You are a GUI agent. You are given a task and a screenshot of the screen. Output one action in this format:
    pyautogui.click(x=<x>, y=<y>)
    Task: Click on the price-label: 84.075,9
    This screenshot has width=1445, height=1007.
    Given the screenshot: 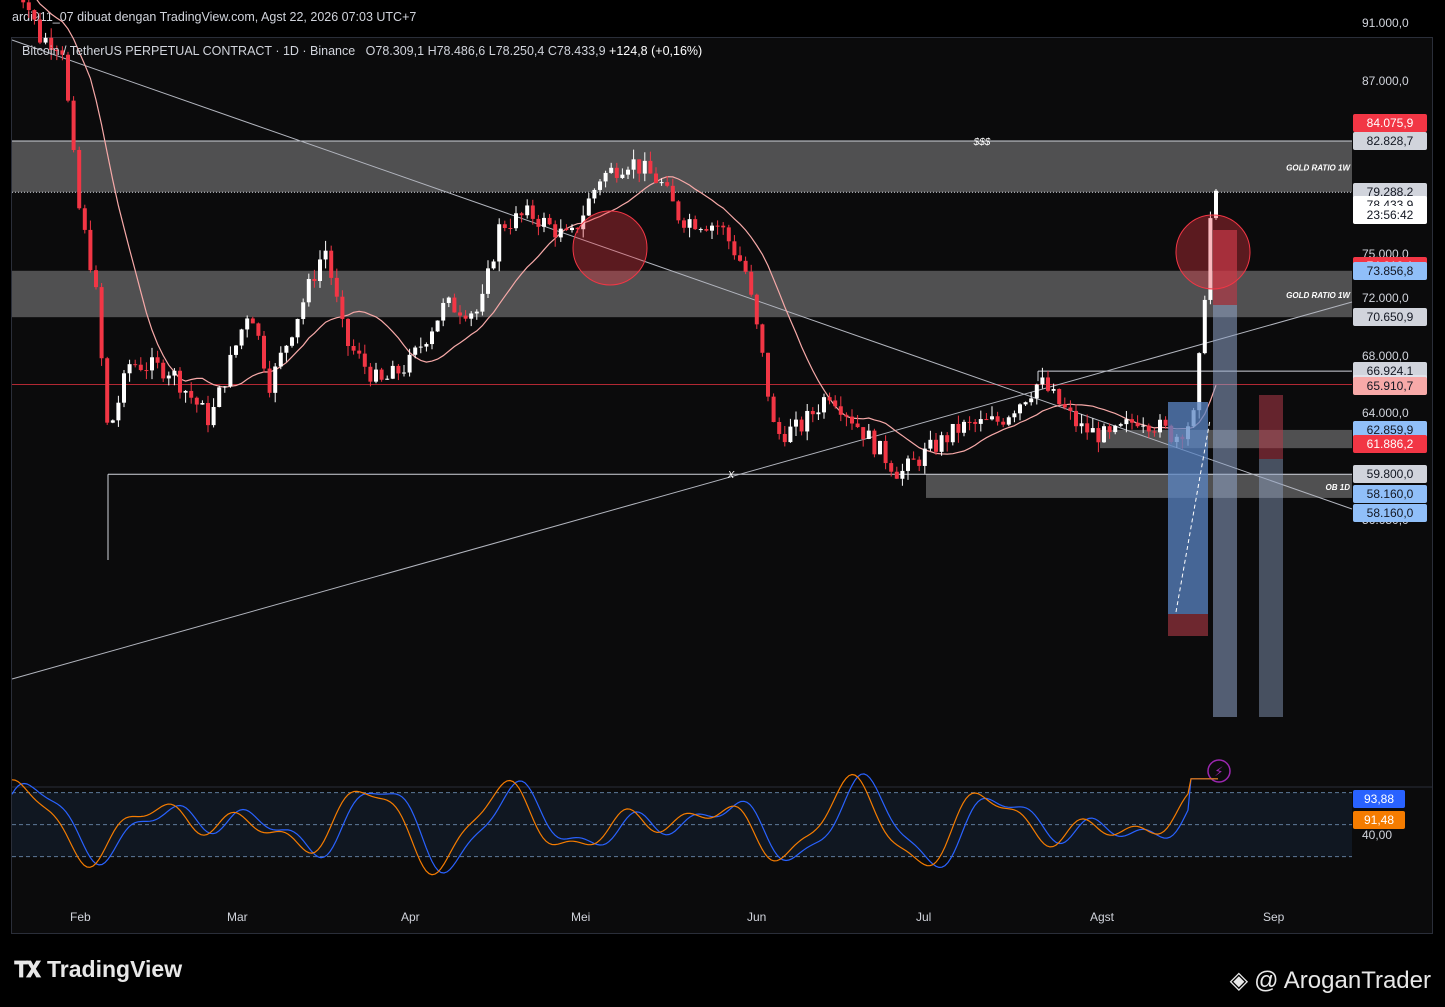 What is the action you would take?
    pyautogui.click(x=1390, y=122)
    